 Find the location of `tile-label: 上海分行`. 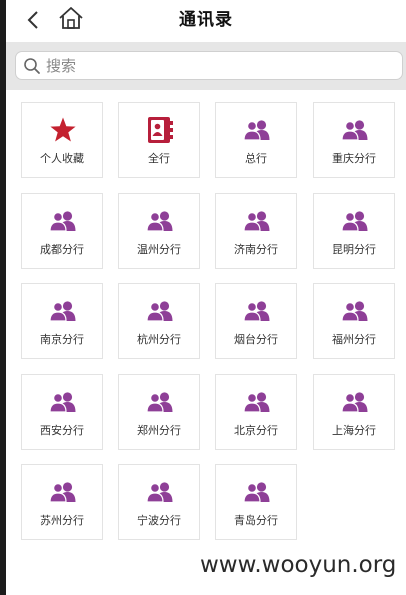

tile-label: 上海分行 is located at coordinates (354, 430).